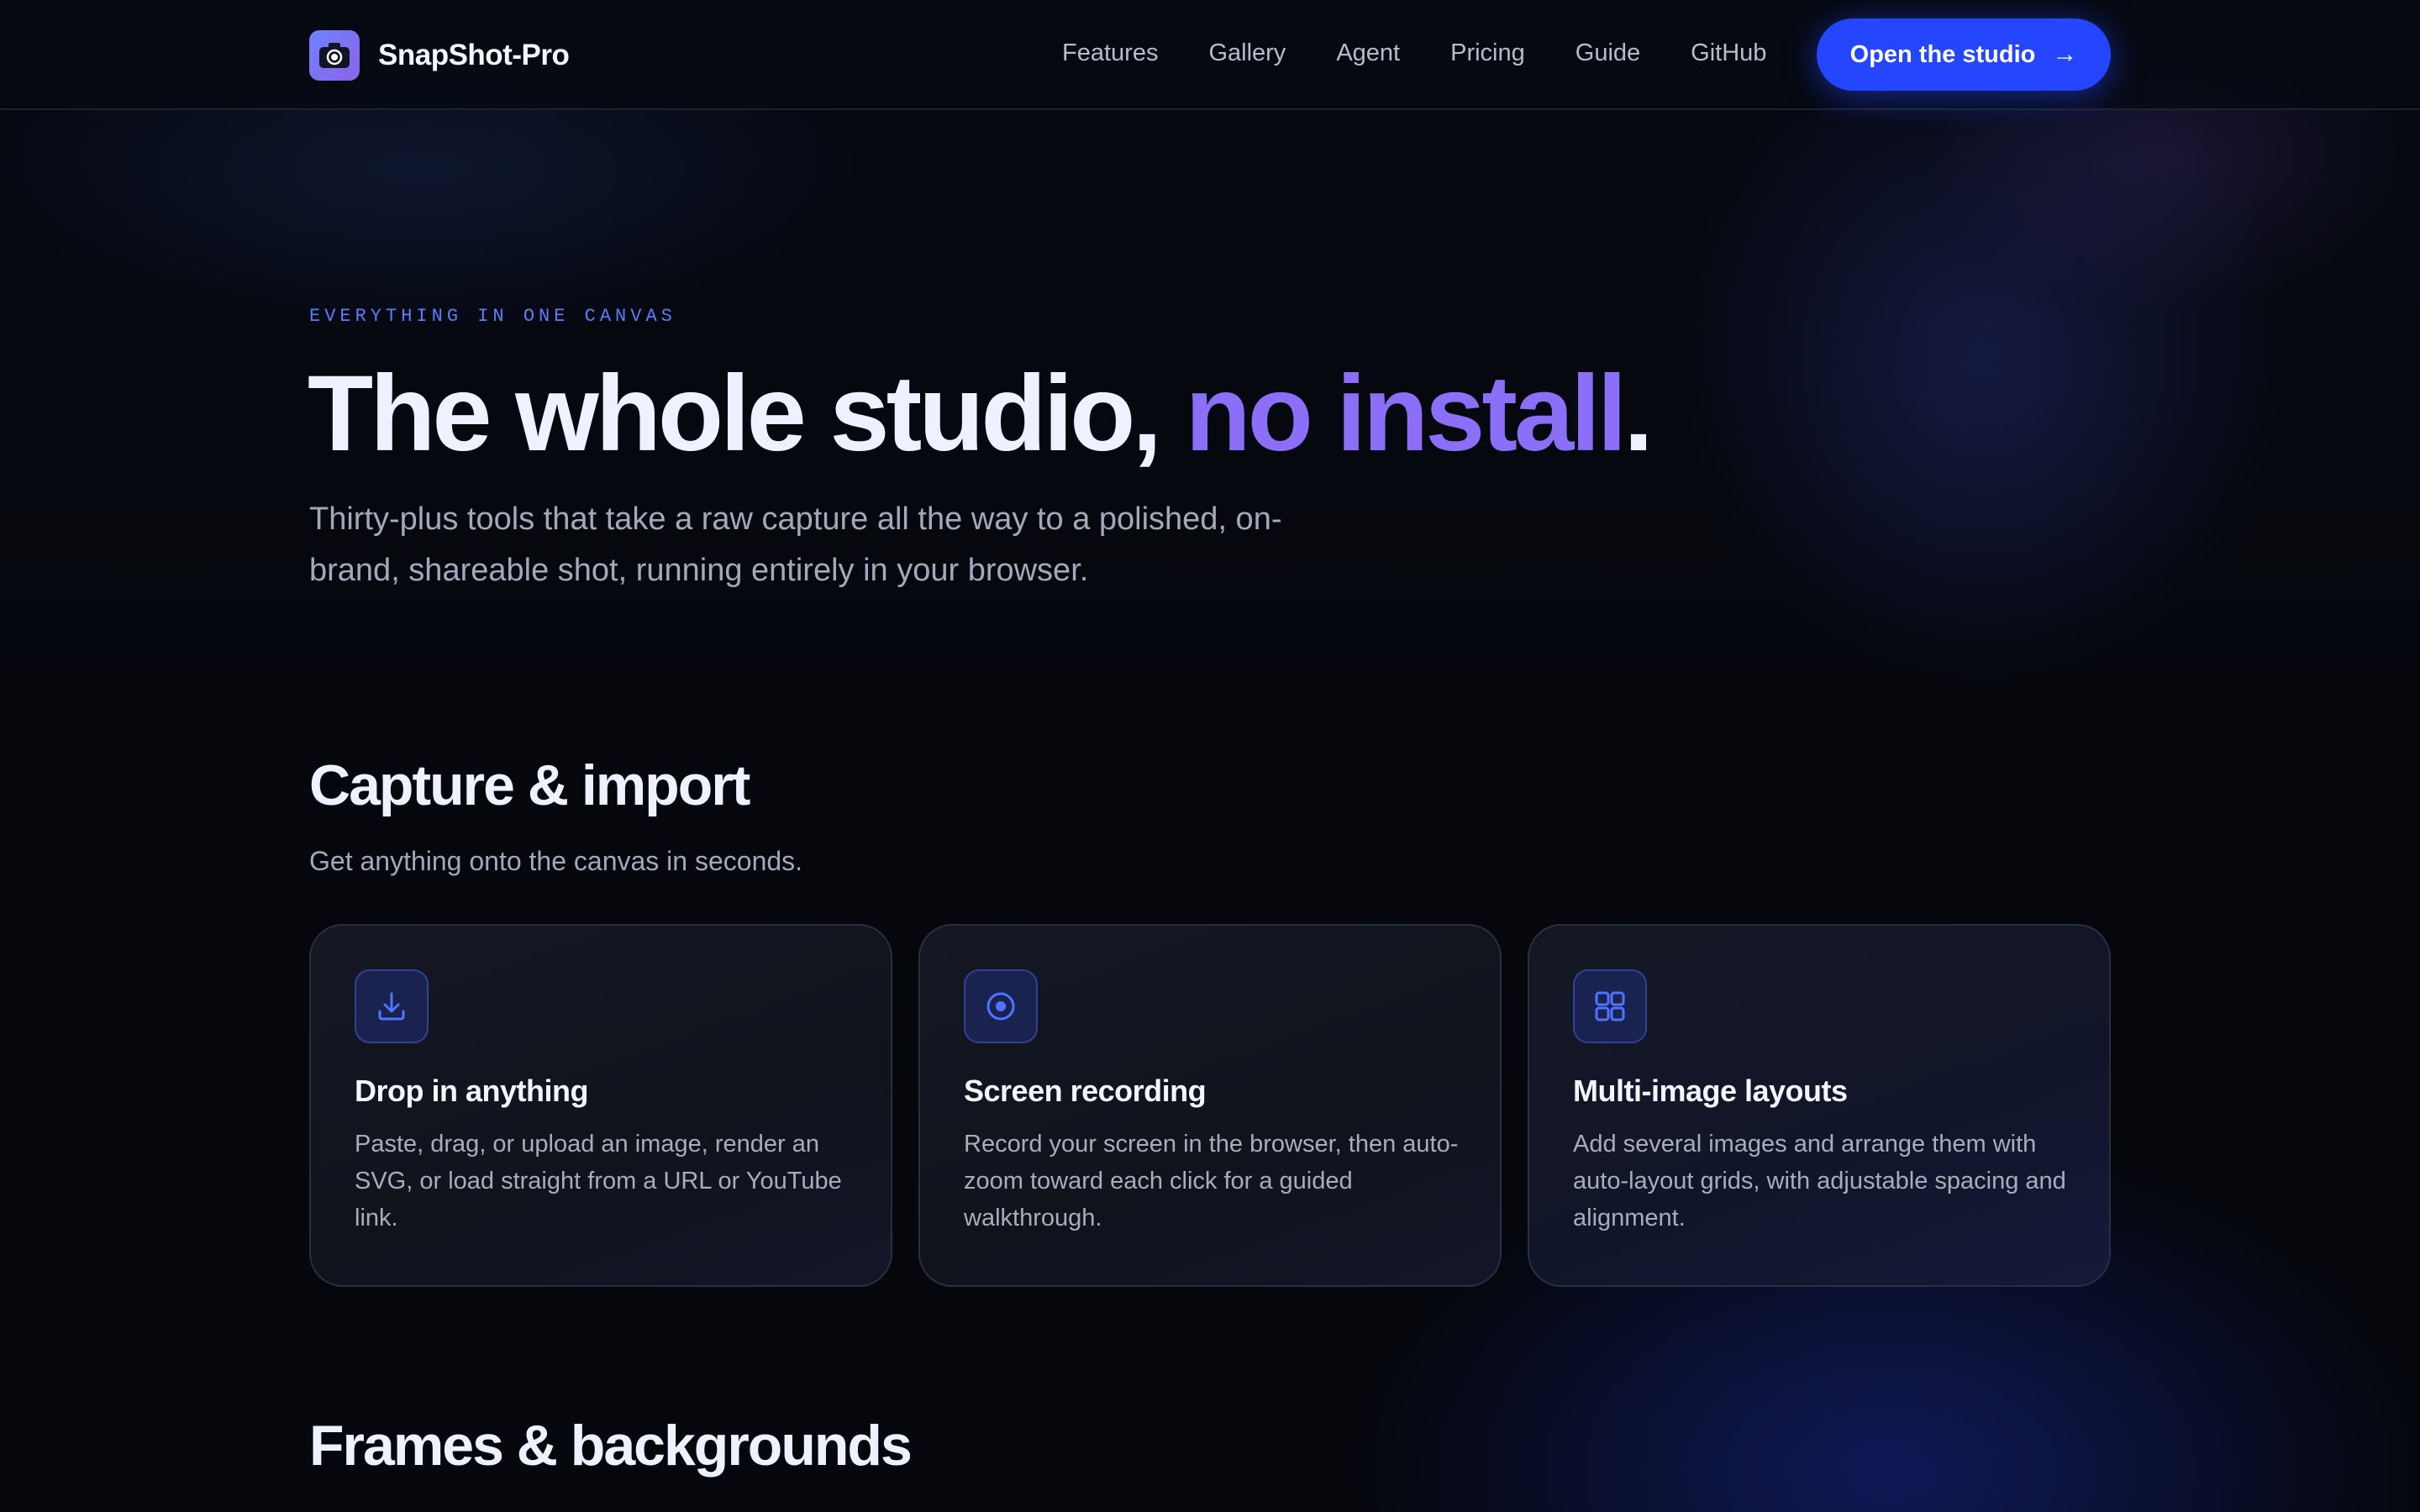 Image resolution: width=2420 pixels, height=1512 pixels. Describe the element at coordinates (1487, 53) in the screenshot. I see `nav-link-pricing: Pricing` at that location.